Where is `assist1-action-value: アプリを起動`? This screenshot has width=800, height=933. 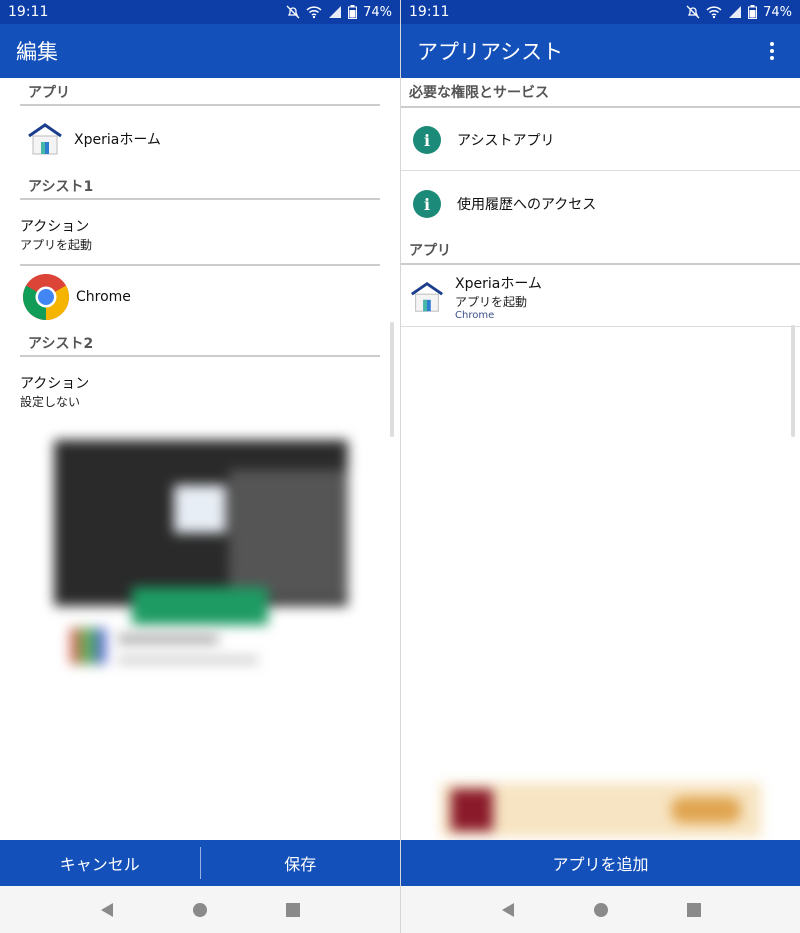 assist1-action-value: アプリを起動 is located at coordinates (56, 245).